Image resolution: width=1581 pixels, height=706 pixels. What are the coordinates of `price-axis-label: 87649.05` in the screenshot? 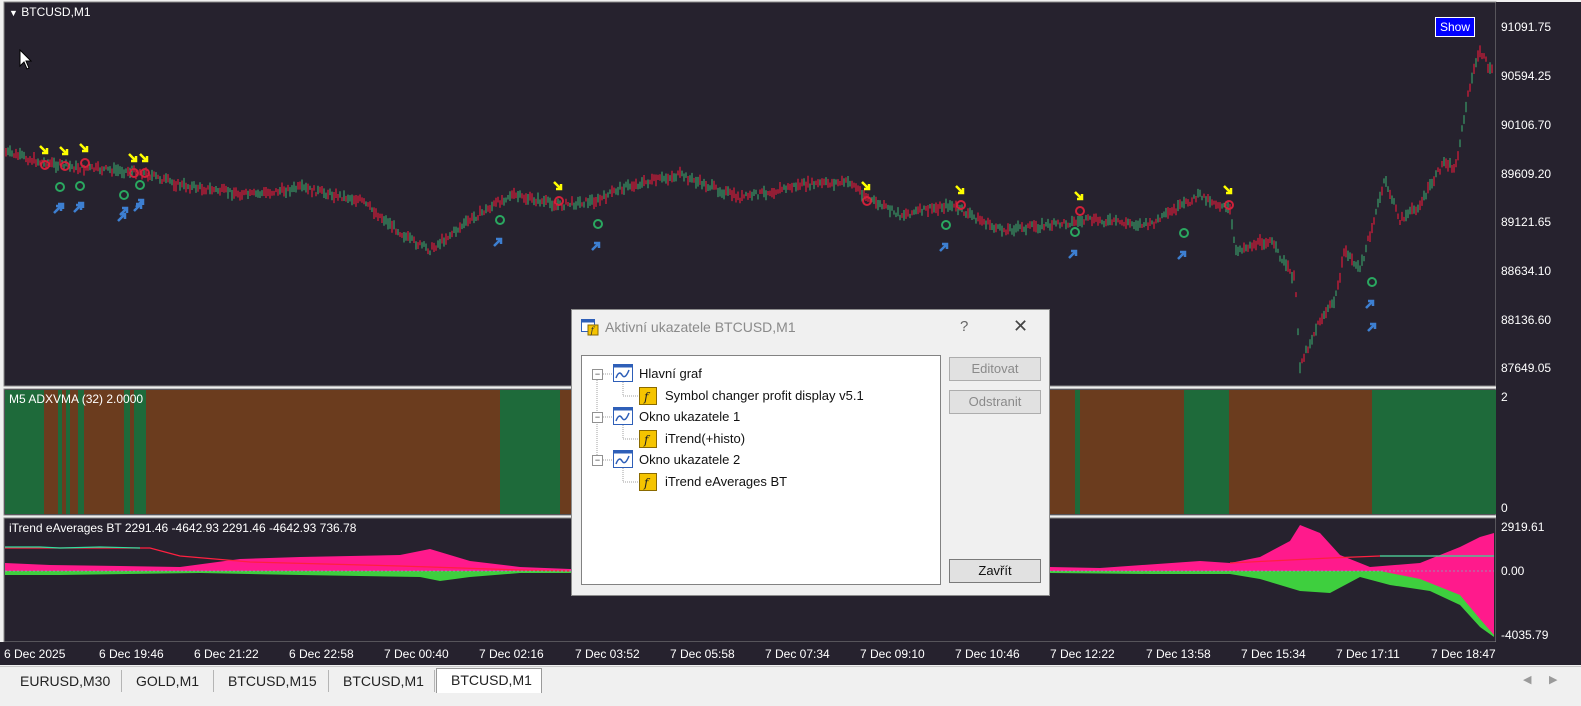 It's located at (1526, 368).